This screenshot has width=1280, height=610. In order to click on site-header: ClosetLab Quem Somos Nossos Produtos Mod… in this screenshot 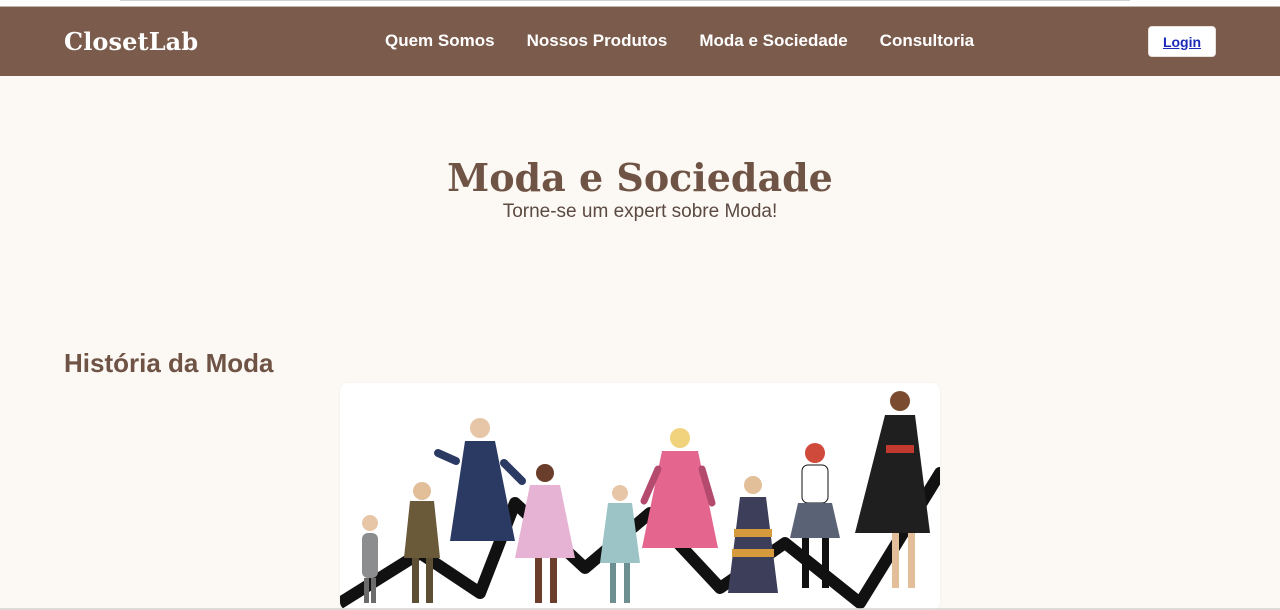, I will do `click(640, 41)`.